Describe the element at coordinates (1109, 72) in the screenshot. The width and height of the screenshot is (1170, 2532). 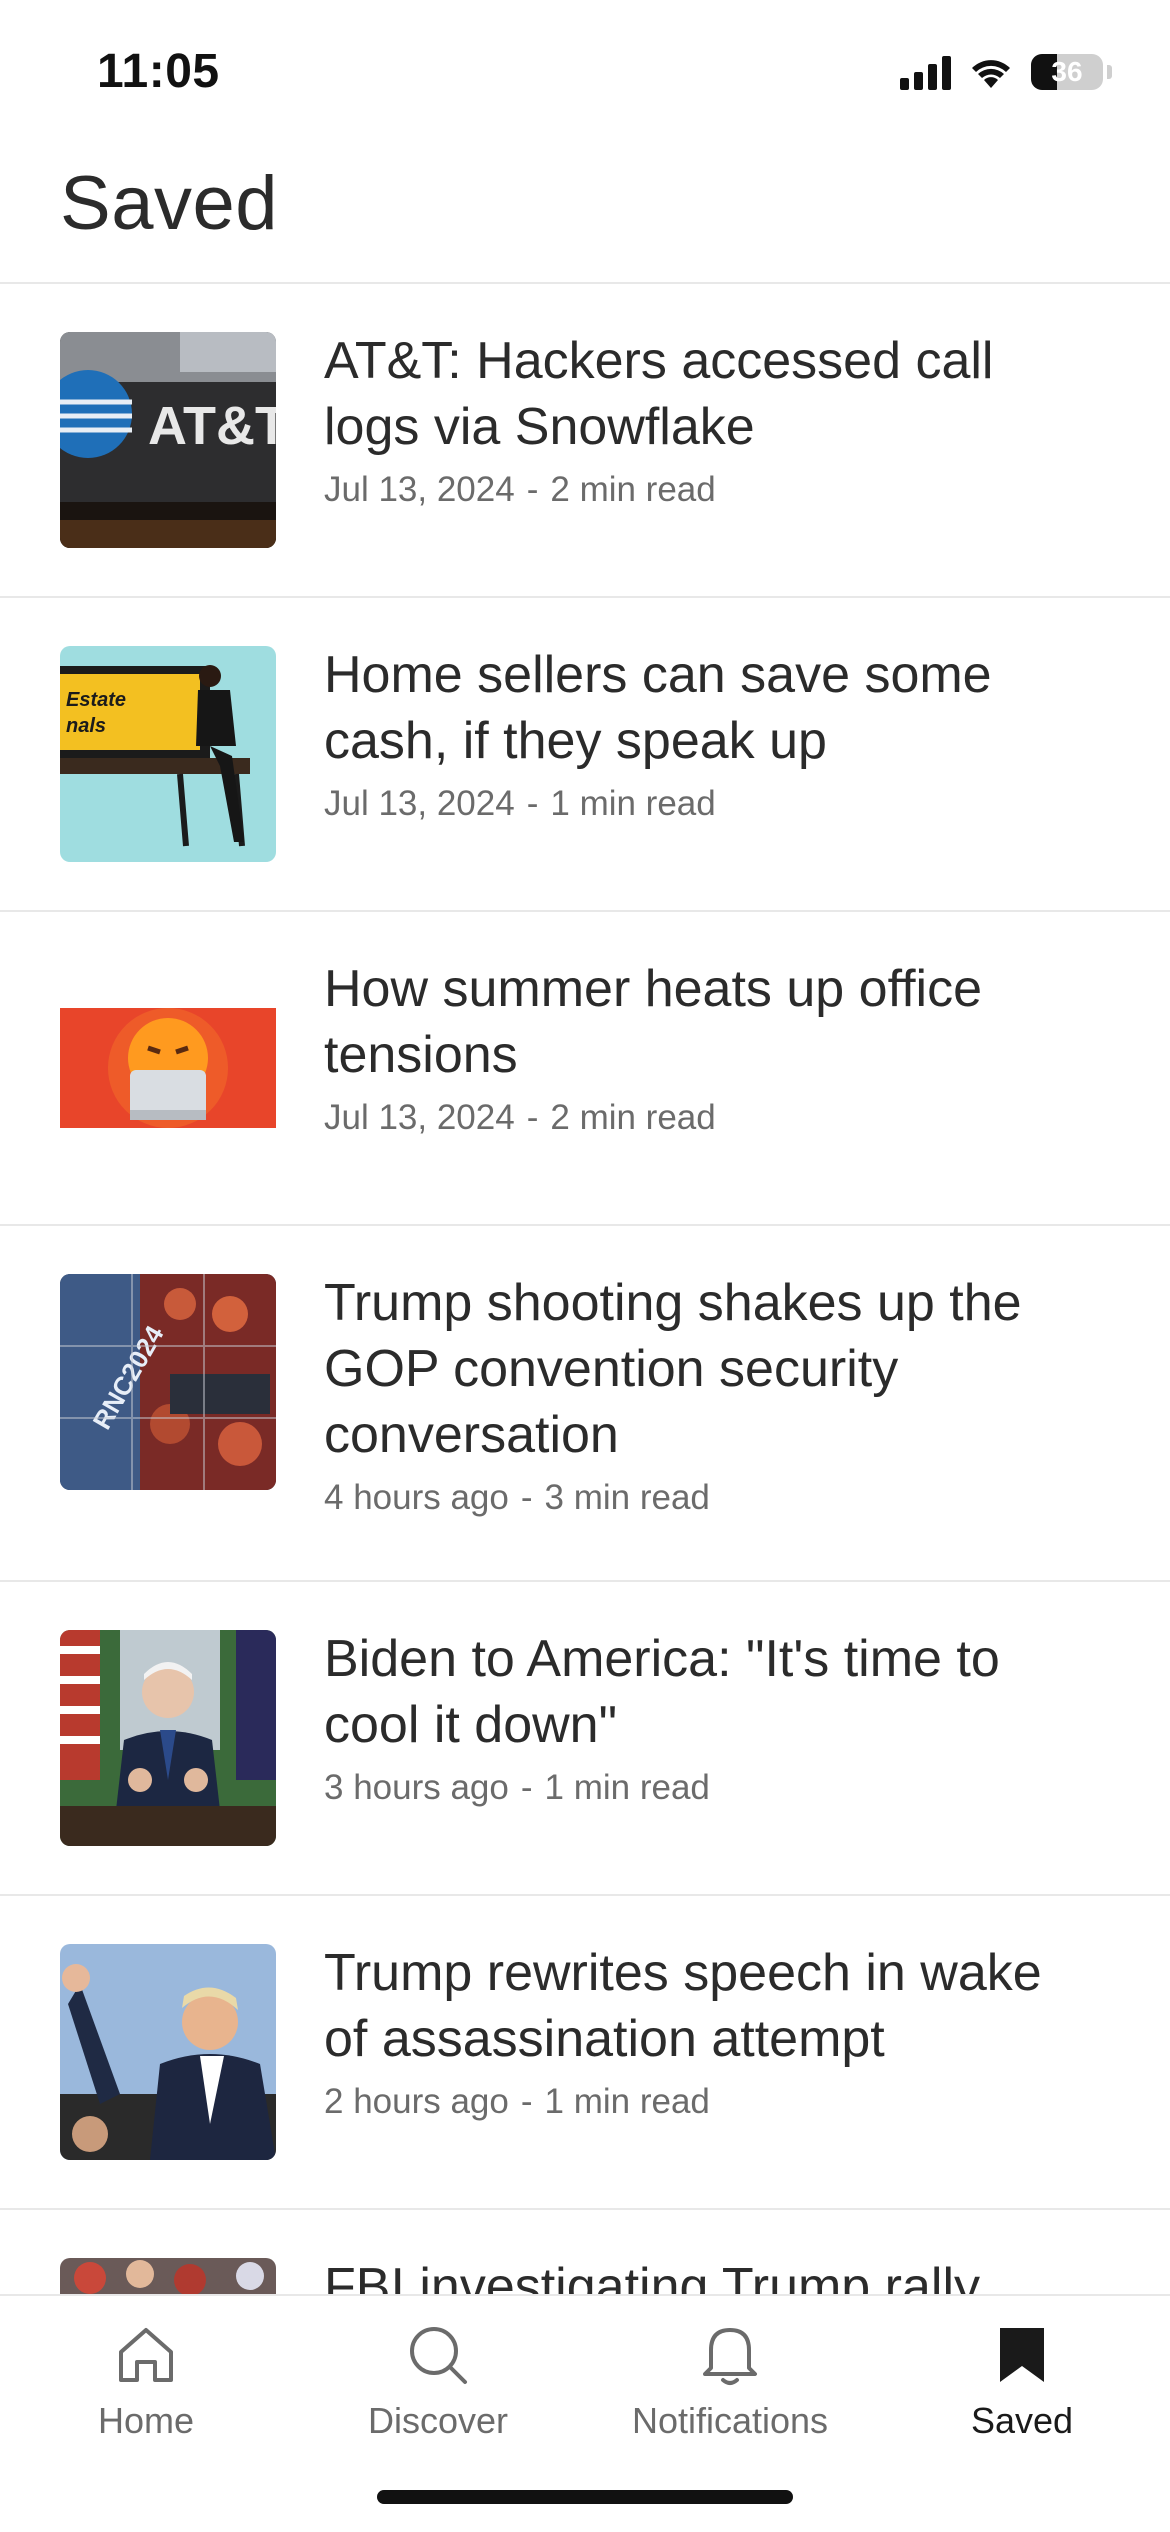
I see `battery-tip` at that location.